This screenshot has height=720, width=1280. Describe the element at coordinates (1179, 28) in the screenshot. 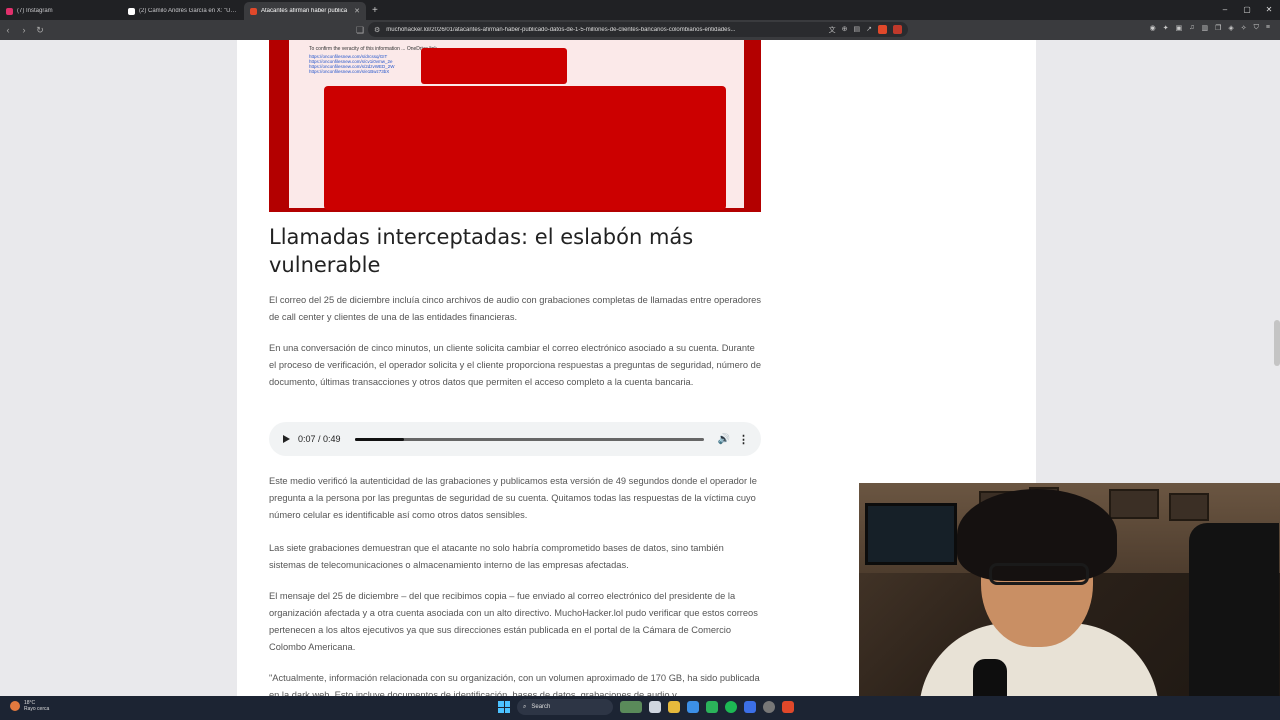

I see `wallet-icon: ▣` at that location.